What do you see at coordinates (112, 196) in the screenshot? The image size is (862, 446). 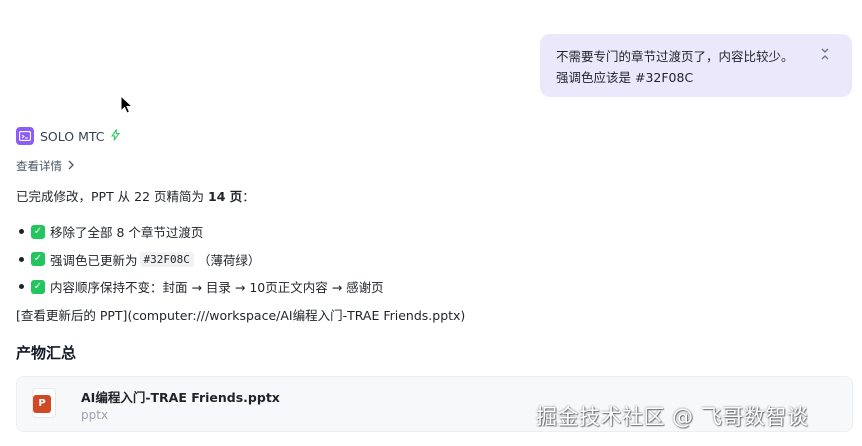 I see `summary-prefix: 已完成修改，PPT 从 22 页精简为` at bounding box center [112, 196].